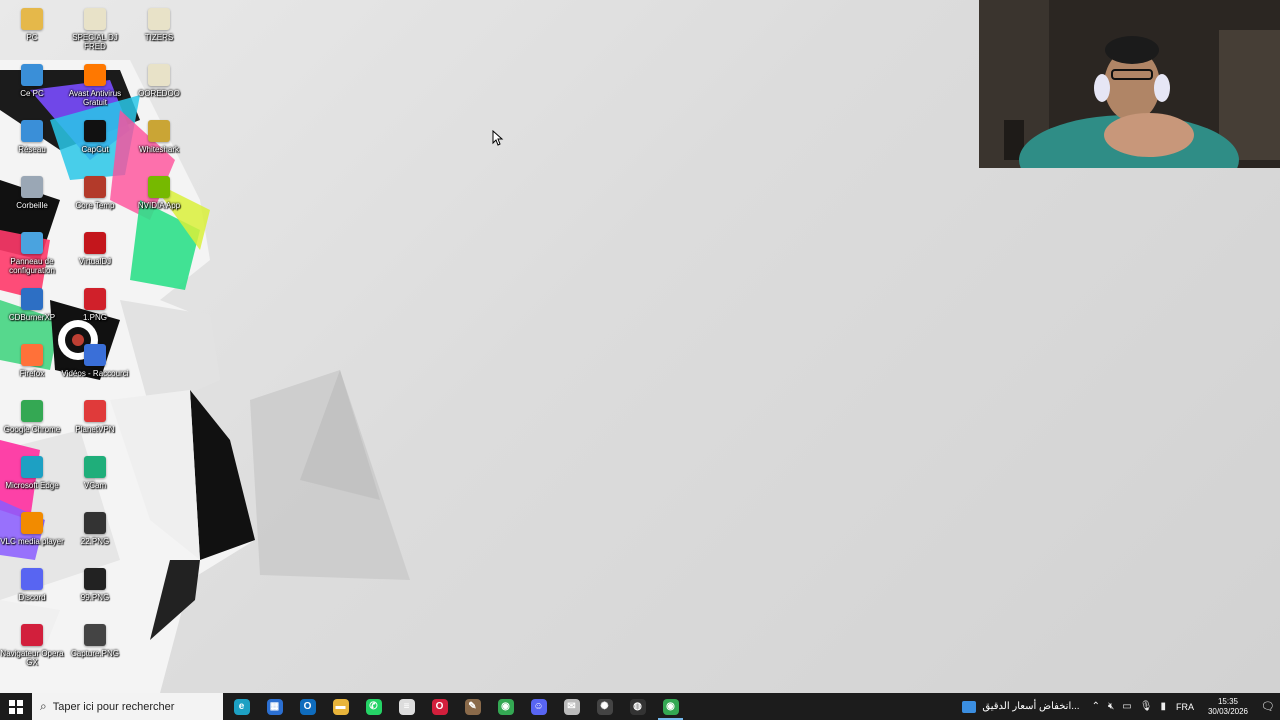  What do you see at coordinates (159, 32) in the screenshot?
I see `desktop-icon: TIZERS` at bounding box center [159, 32].